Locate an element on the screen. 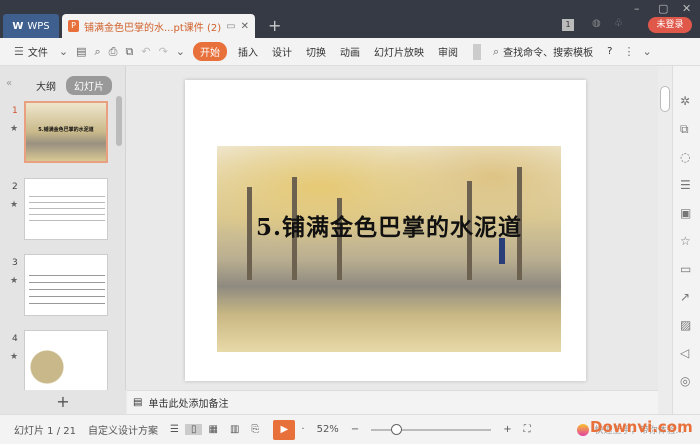 The height and width of the screenshot is (444, 700). tab-slideshow: 幻灯片放映 is located at coordinates (399, 51).